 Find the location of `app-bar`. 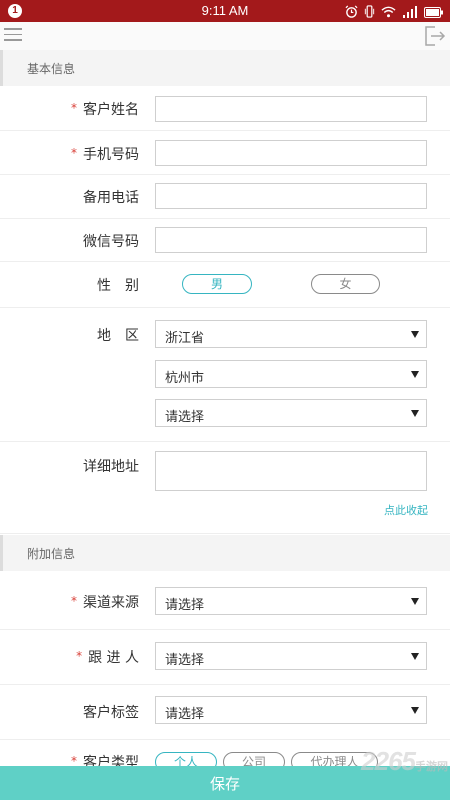

app-bar is located at coordinates (225, 36).